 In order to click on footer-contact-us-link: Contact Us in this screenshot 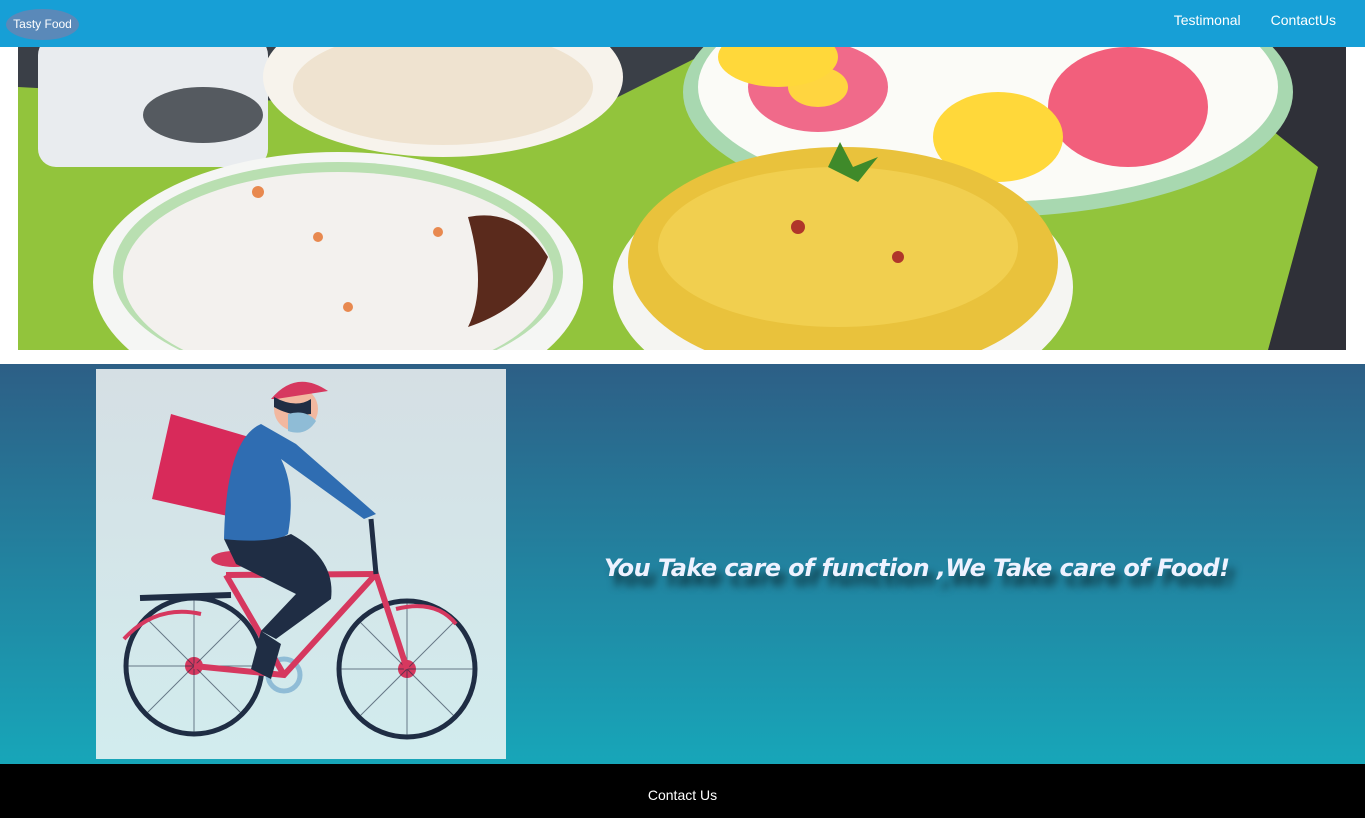, I will do `click(682, 795)`.